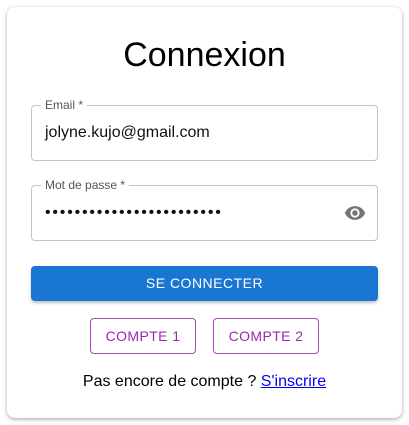  I want to click on email-input-value: jolyne.kujo@gmail.com, so click(127, 133).